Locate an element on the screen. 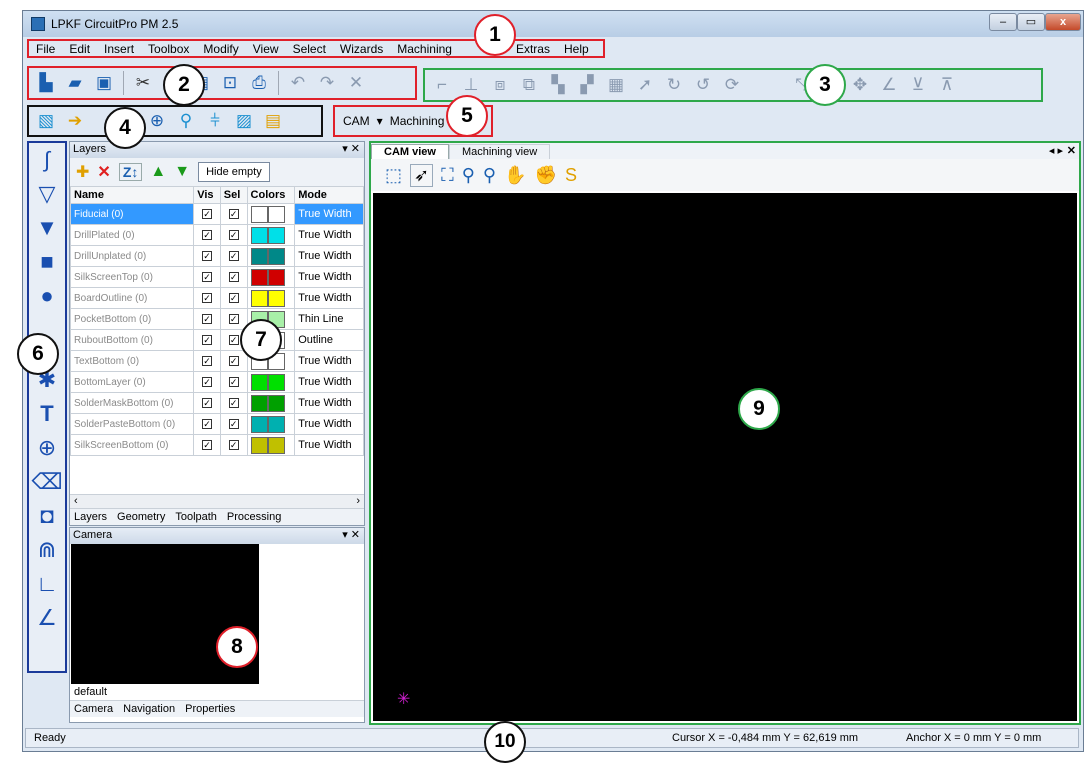 The height and width of the screenshot is (763, 1089). triangle-outline-icon: ▽ is located at coordinates (47, 194).